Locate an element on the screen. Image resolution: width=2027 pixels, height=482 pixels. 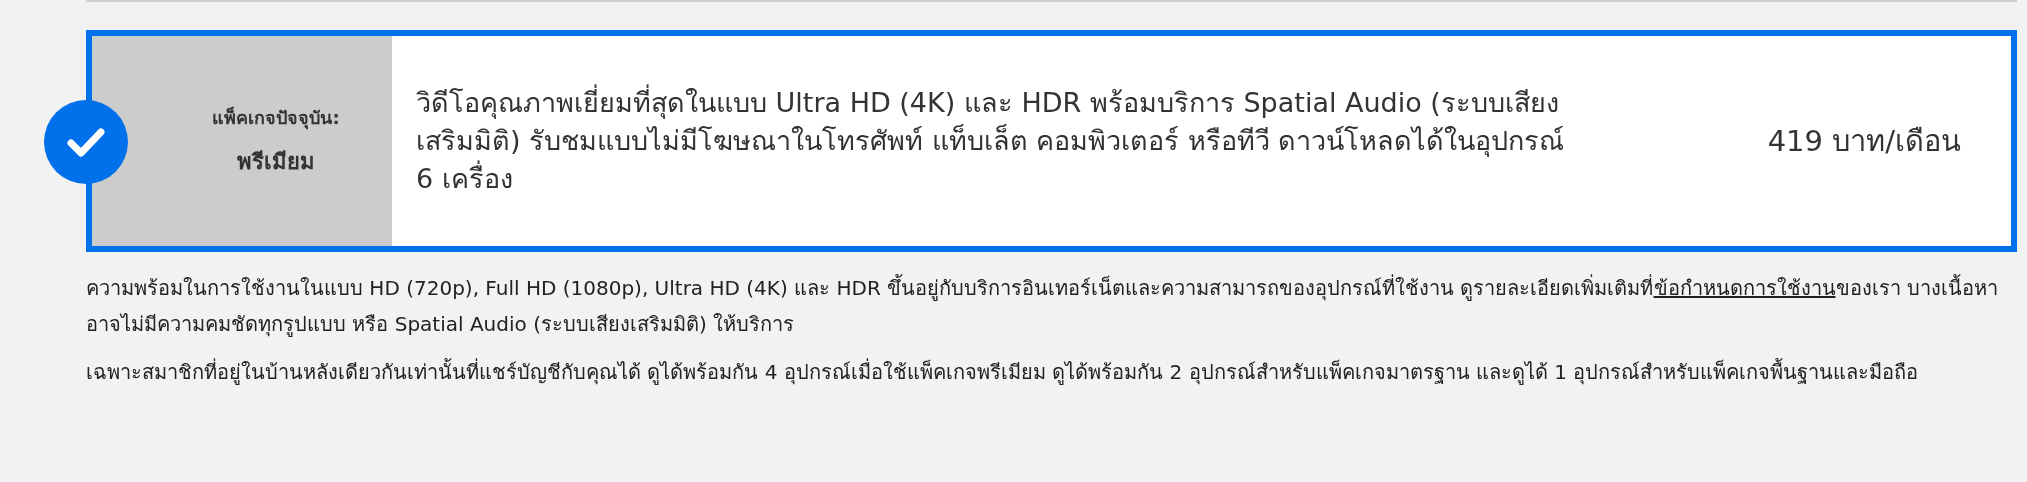
plan-name: พรีเมียม is located at coordinates (276, 162).